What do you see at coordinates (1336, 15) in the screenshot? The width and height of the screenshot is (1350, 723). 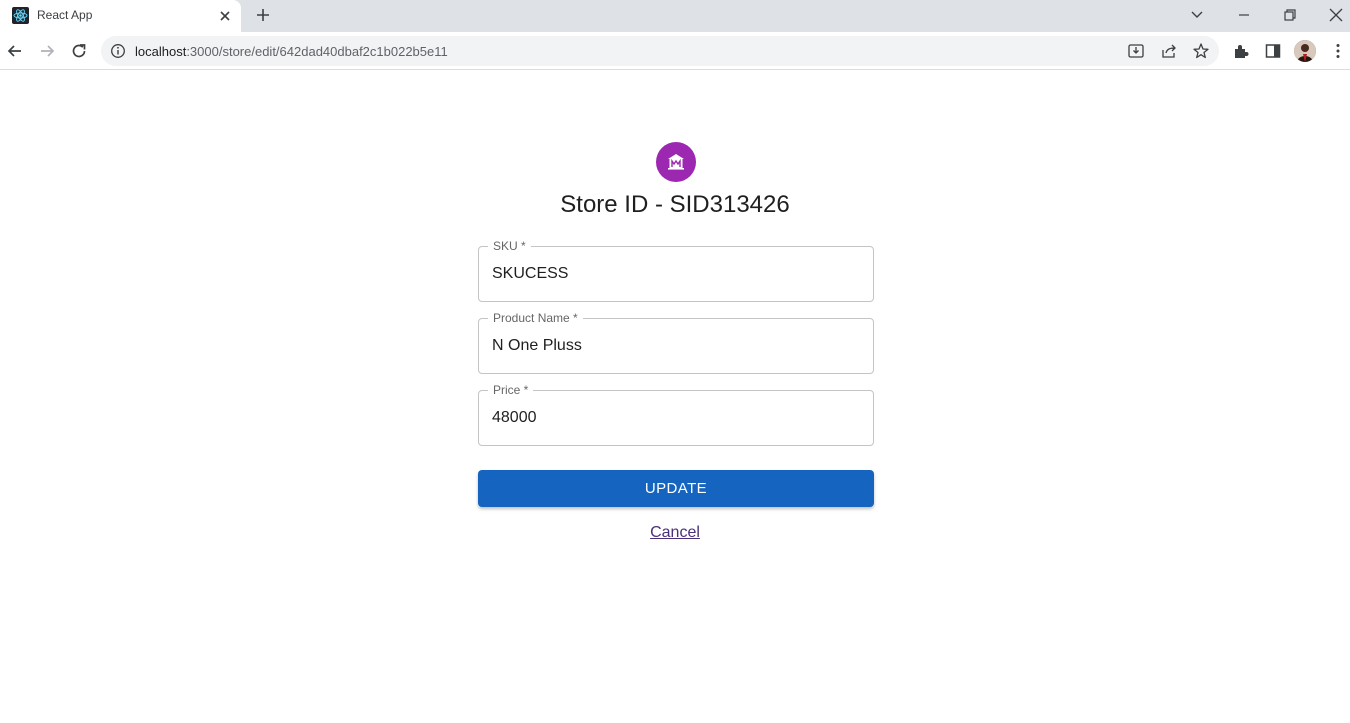 I see `close-window-icon` at bounding box center [1336, 15].